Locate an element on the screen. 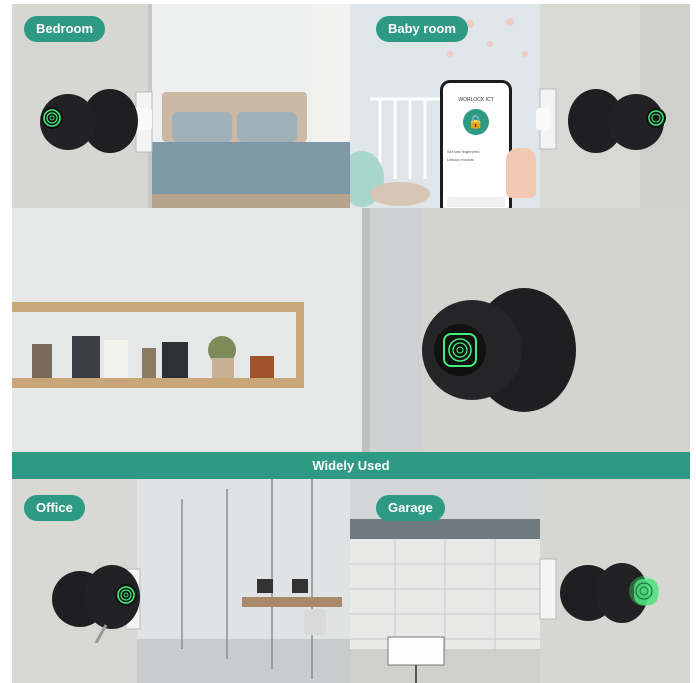 This screenshot has width=696, height=683. banner-widely-used: Widely Used is located at coordinates (351, 465).